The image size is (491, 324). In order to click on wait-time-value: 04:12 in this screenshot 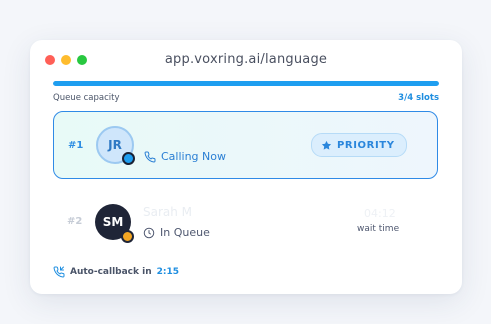, I will do `click(380, 213)`.